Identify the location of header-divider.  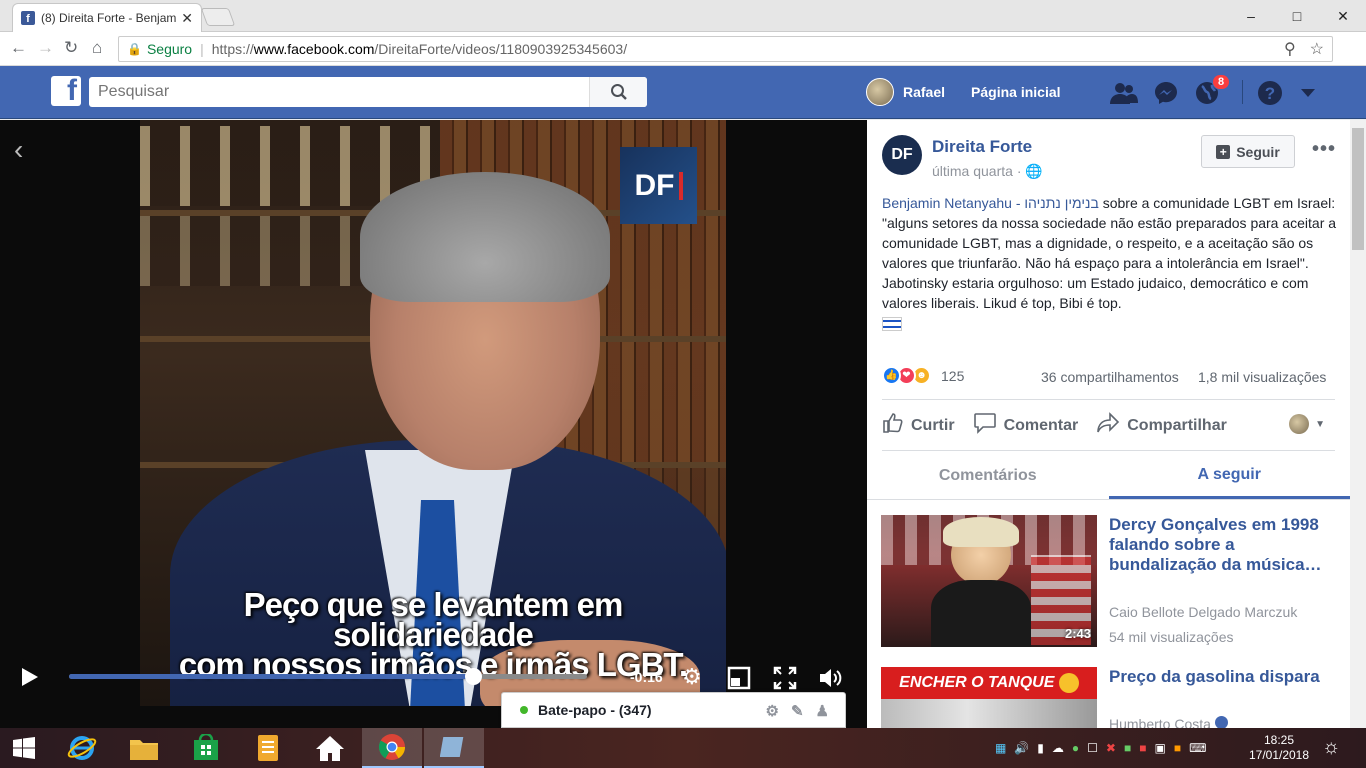
(1242, 92).